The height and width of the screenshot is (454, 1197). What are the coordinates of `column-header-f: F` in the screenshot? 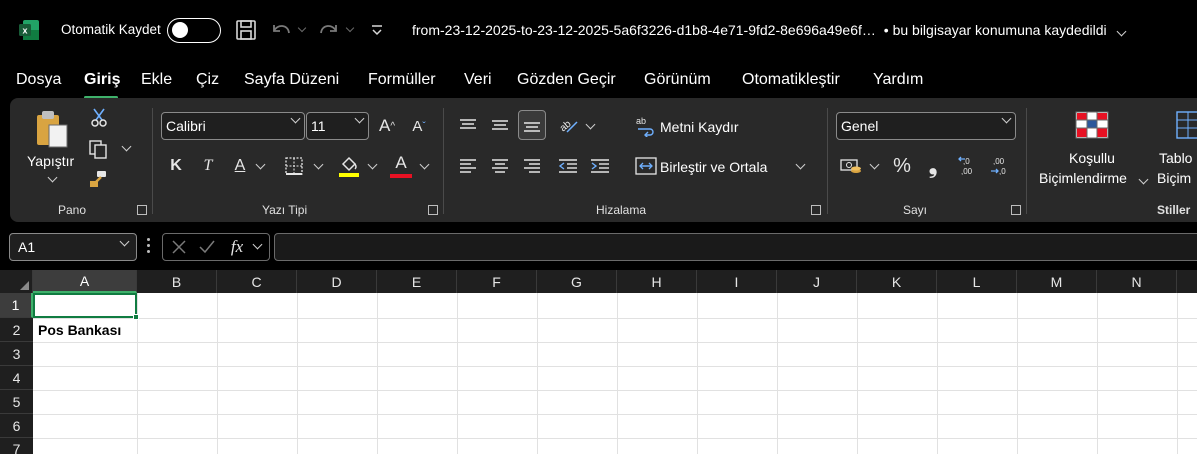 It's located at (497, 281).